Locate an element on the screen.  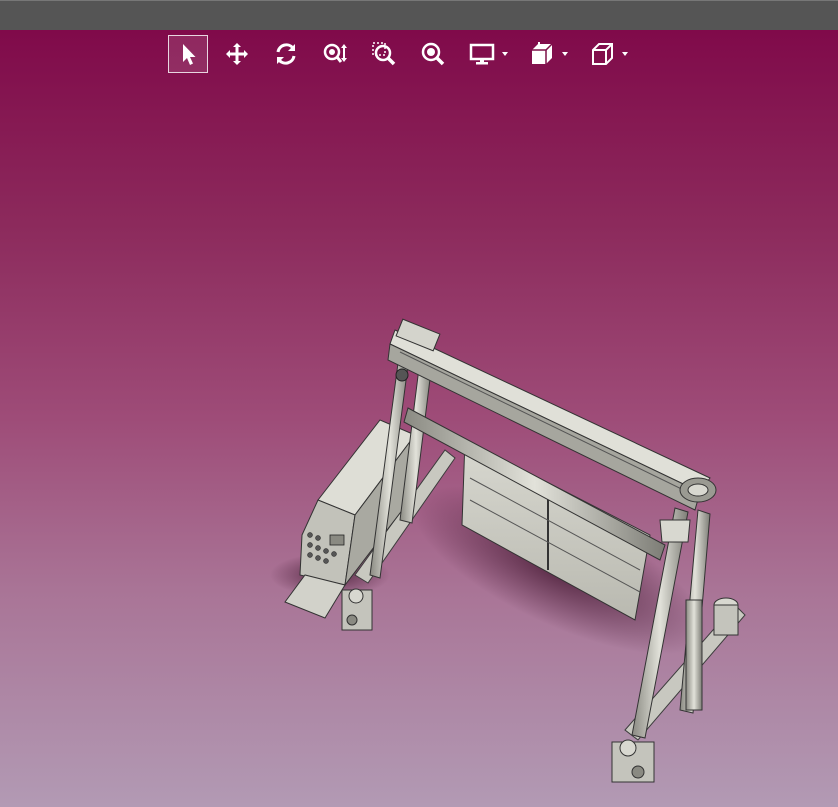
select-tool-button is located at coordinates (188, 54).